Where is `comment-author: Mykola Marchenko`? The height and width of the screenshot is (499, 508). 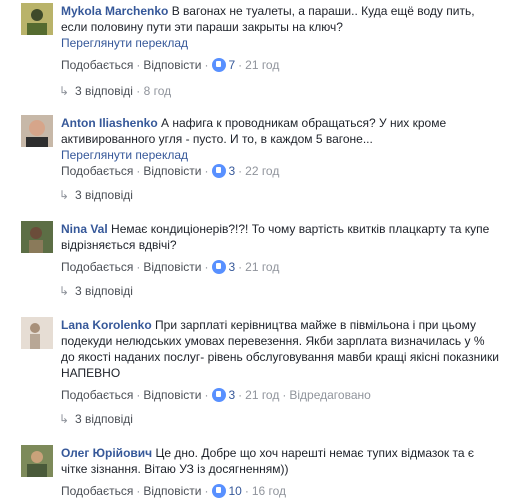
comment-author: Mykola Marchenko is located at coordinates (114, 11).